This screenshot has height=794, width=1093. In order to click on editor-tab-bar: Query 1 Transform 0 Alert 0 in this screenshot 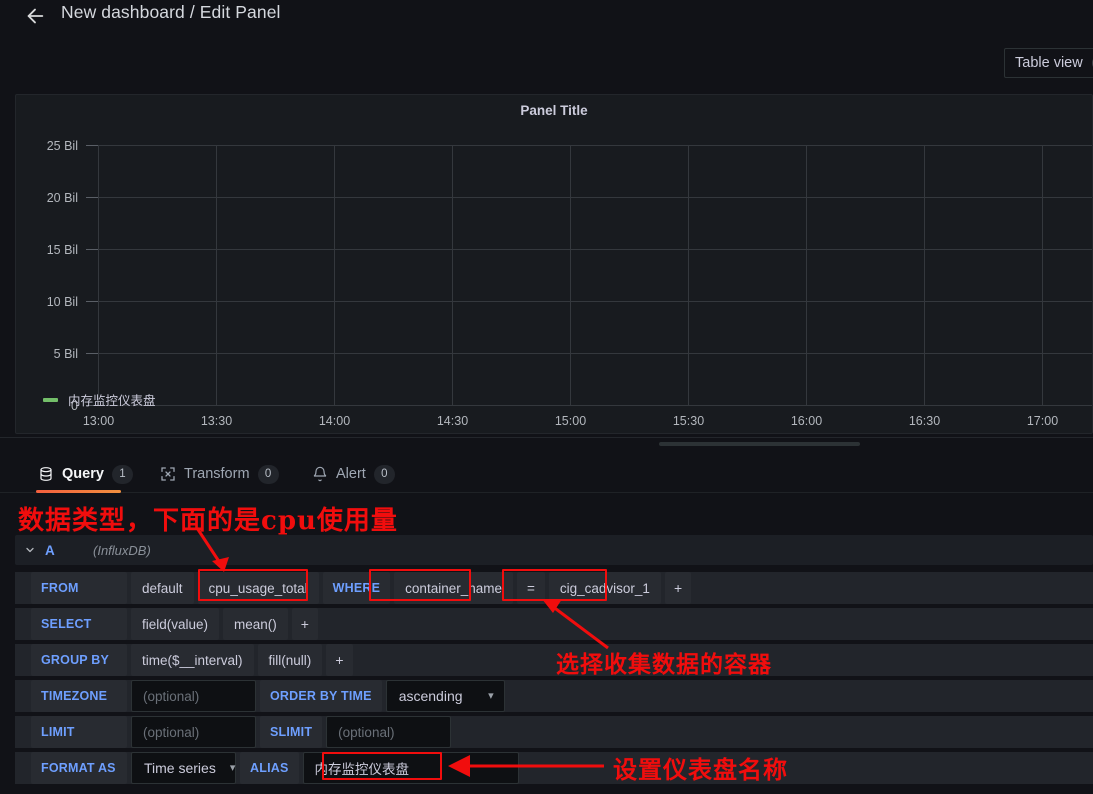, I will do `click(546, 474)`.